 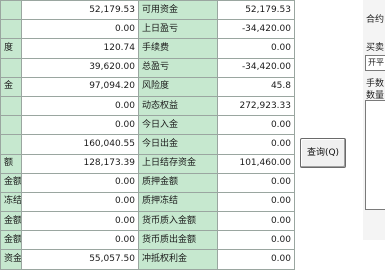 I want to click on table-row: 度 120.74 手续费 0.00, so click(x=147, y=48).